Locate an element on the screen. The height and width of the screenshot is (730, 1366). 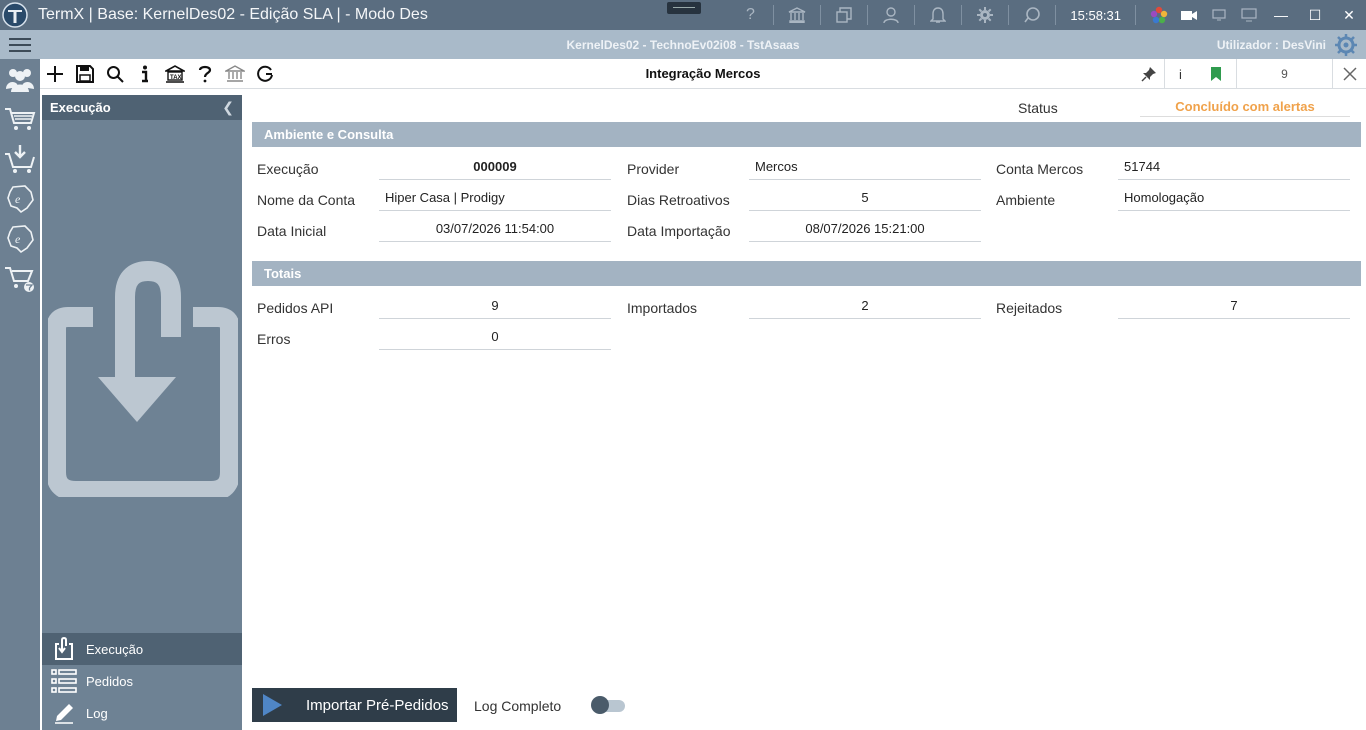
rejeitados-field: 7 is located at coordinates (1234, 308).